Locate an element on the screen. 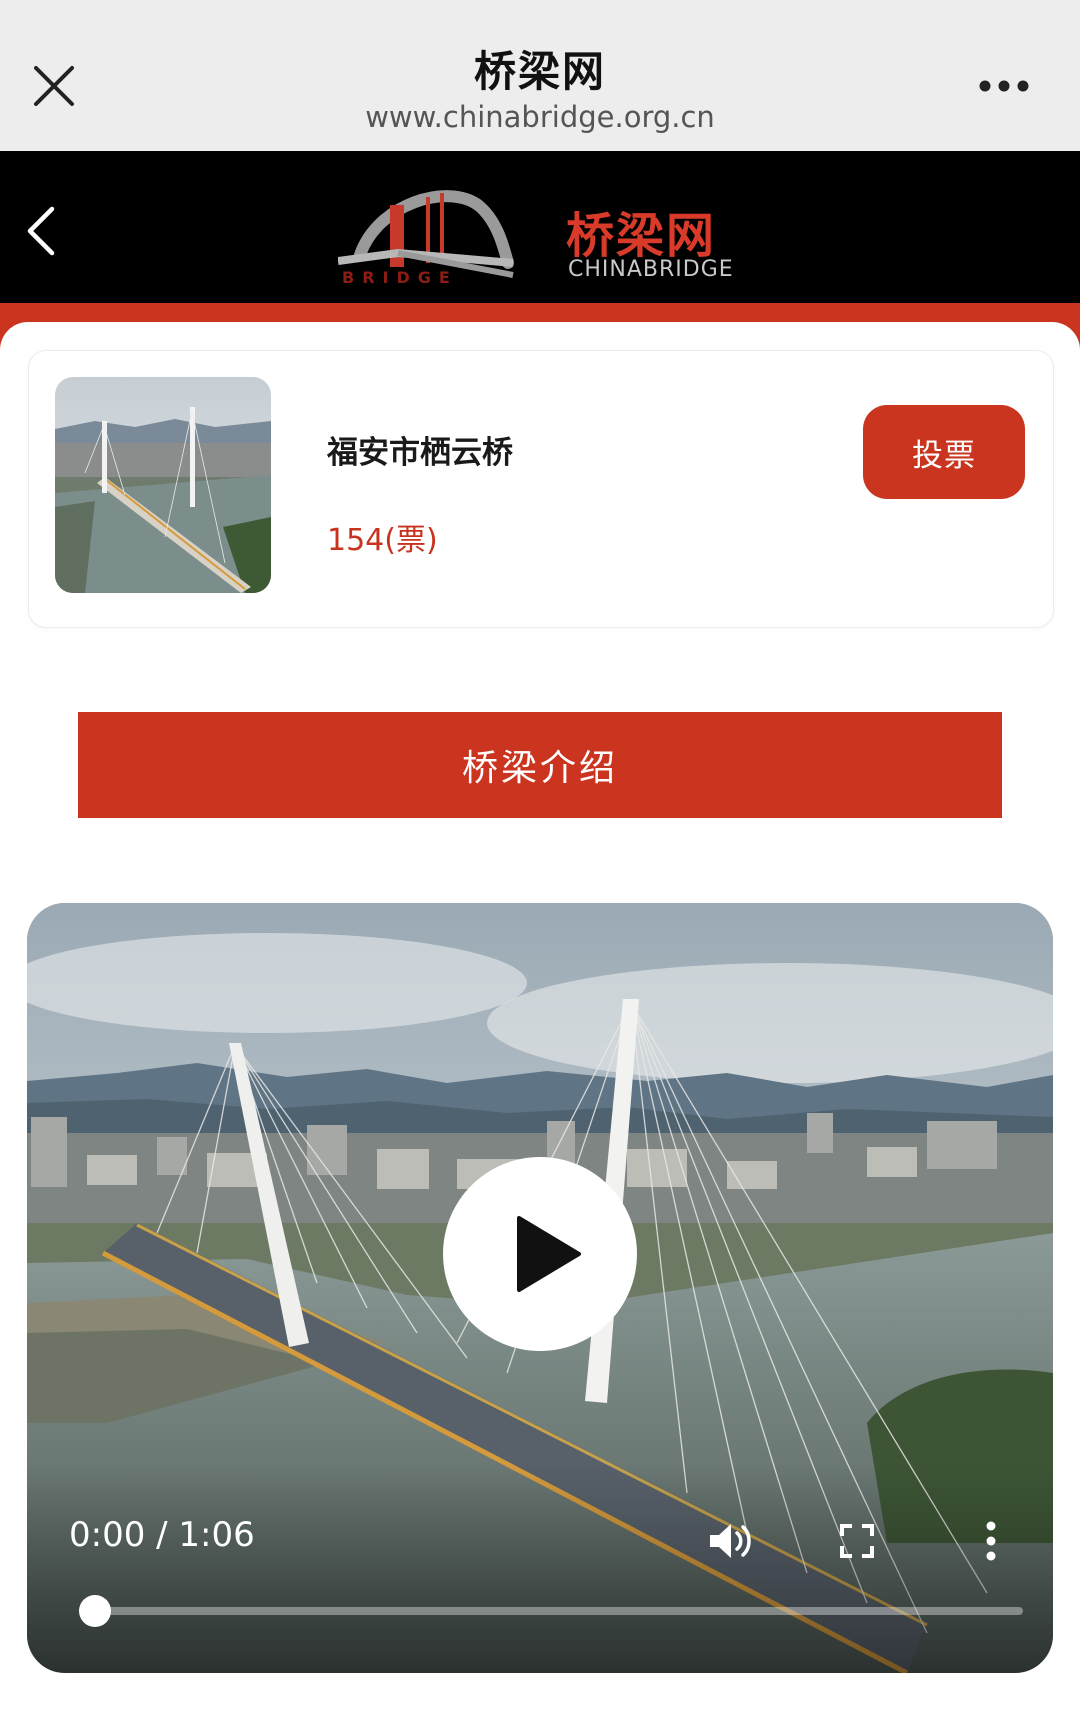 The height and width of the screenshot is (1715, 1080). site-header: BRIDGE 桥梁网 CHINABRIDGE is located at coordinates (540, 227).